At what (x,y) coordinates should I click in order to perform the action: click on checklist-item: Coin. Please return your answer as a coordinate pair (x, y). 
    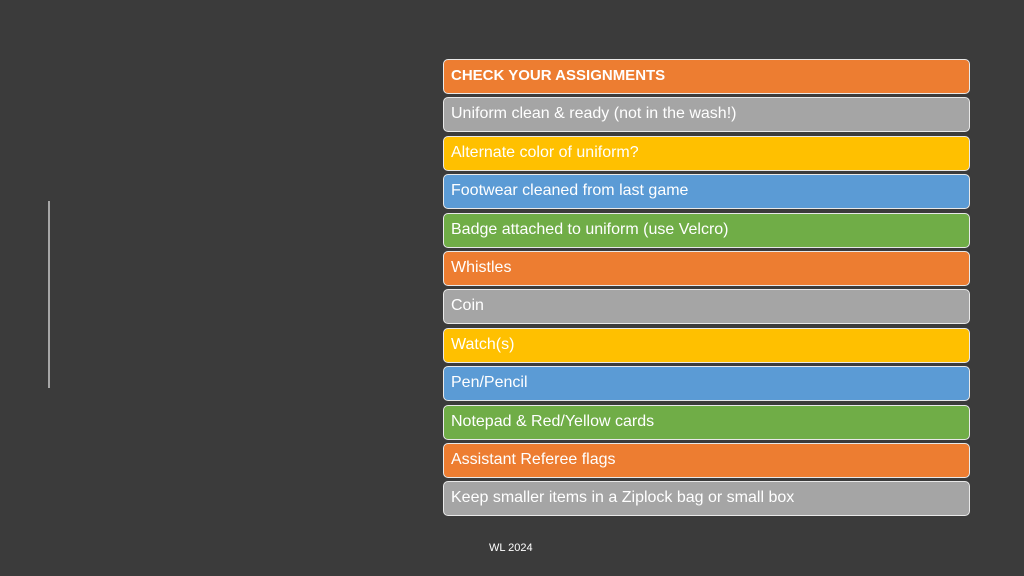
    Looking at the image, I should click on (706, 307).